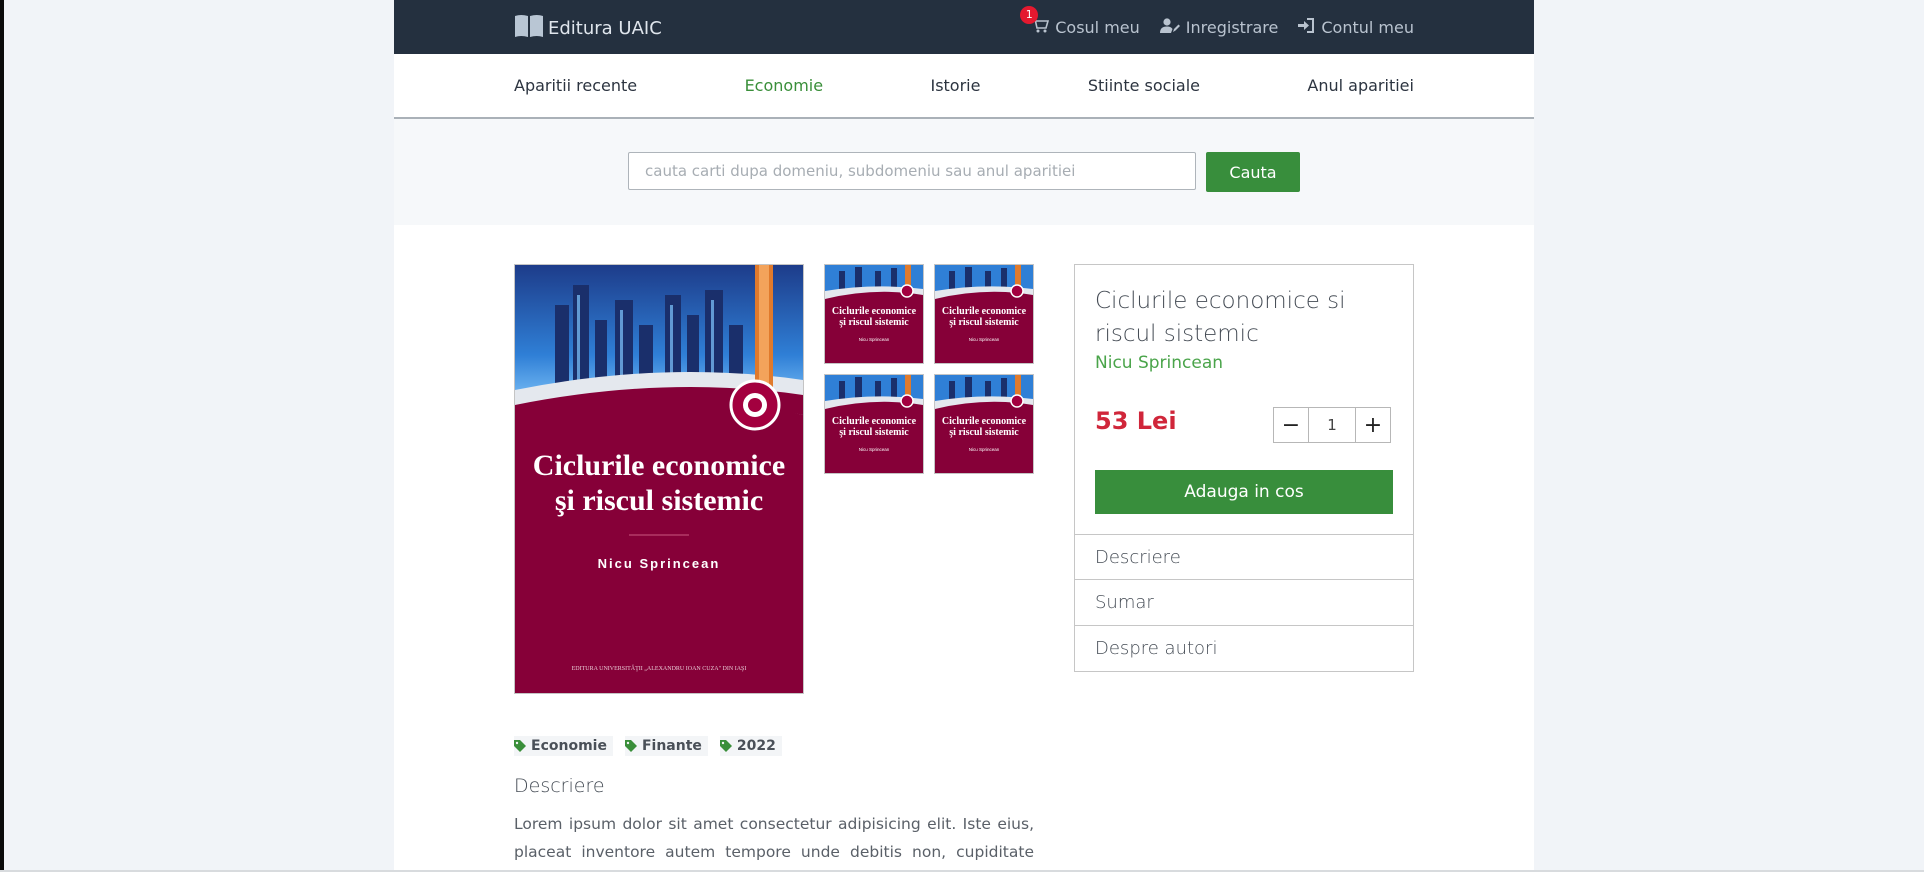  I want to click on top-links: 1 Cosul meu Inregistrare Contul meu, so click(1217, 27).